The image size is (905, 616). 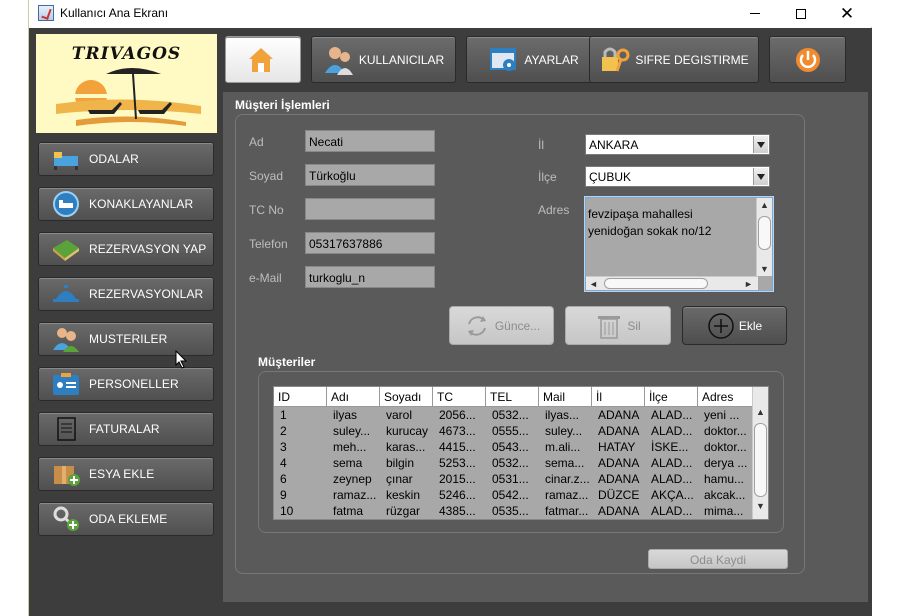 I want to click on scroll-right-icon: ►, so click(x=748, y=284).